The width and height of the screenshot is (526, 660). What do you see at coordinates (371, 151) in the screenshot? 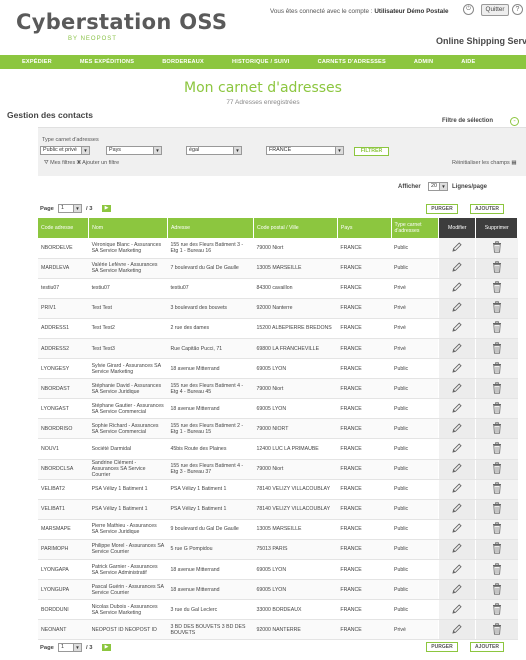
I see `filter-button: FILTRER` at bounding box center [371, 151].